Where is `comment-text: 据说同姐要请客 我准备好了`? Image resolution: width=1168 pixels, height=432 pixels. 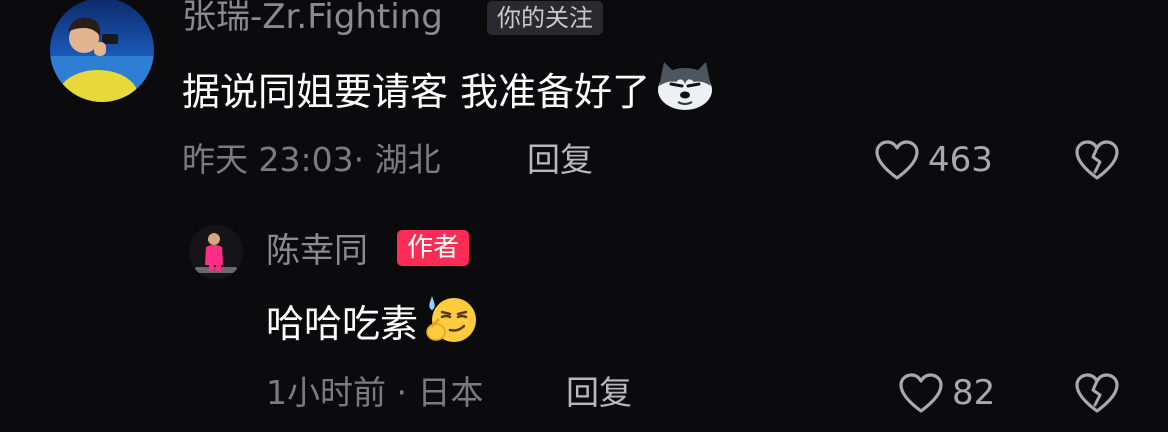 comment-text: 据说同姐要请客 我准备好了 is located at coordinates (449, 92).